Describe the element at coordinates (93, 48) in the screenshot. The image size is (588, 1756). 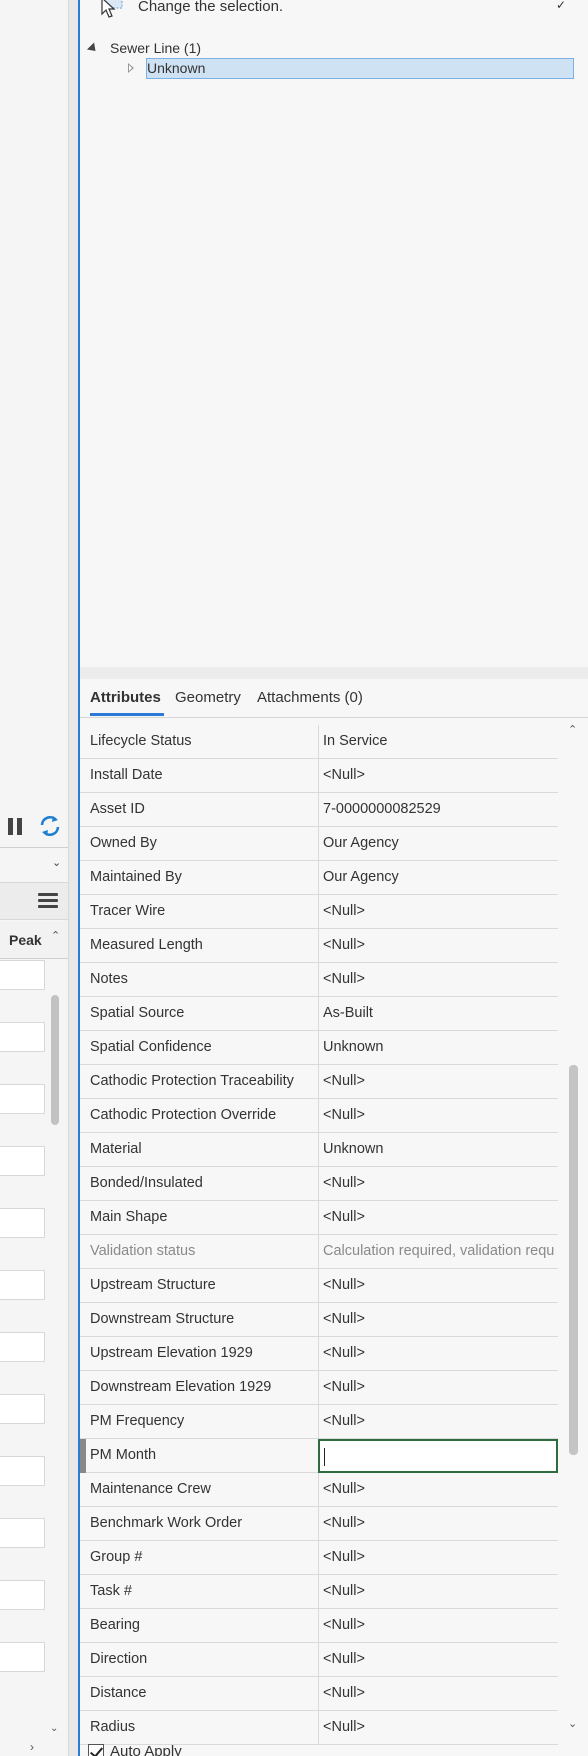
I see `expand-triangle-icon` at that location.